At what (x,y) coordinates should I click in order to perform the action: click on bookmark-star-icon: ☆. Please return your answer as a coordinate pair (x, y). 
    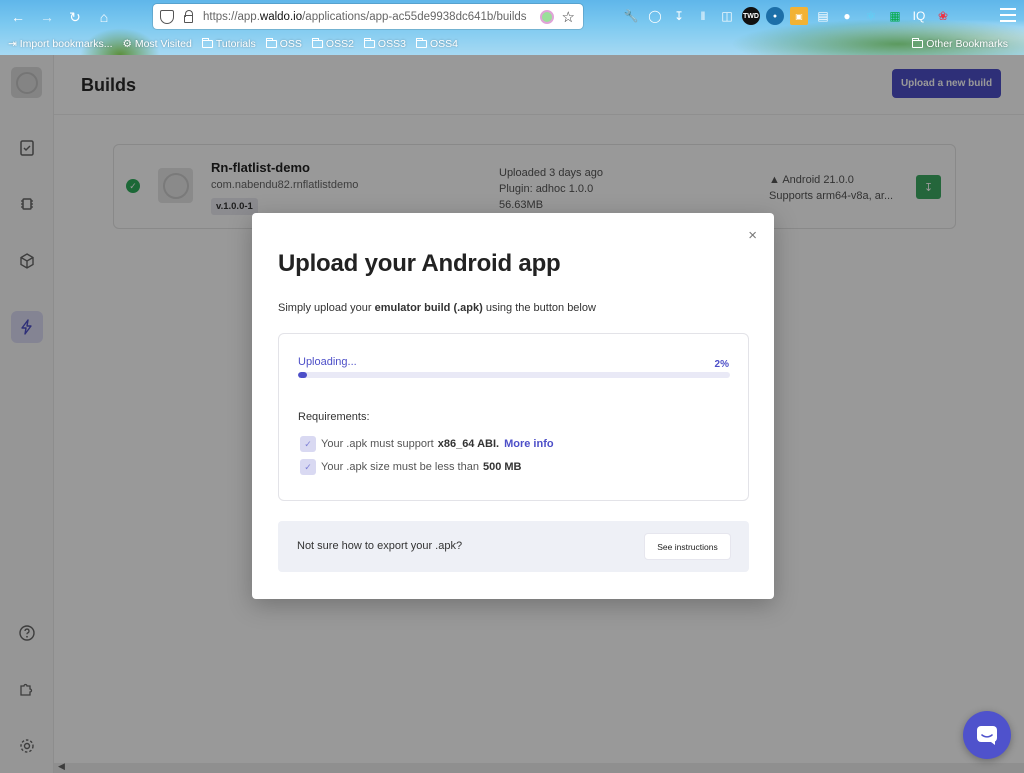
    Looking at the image, I should click on (568, 17).